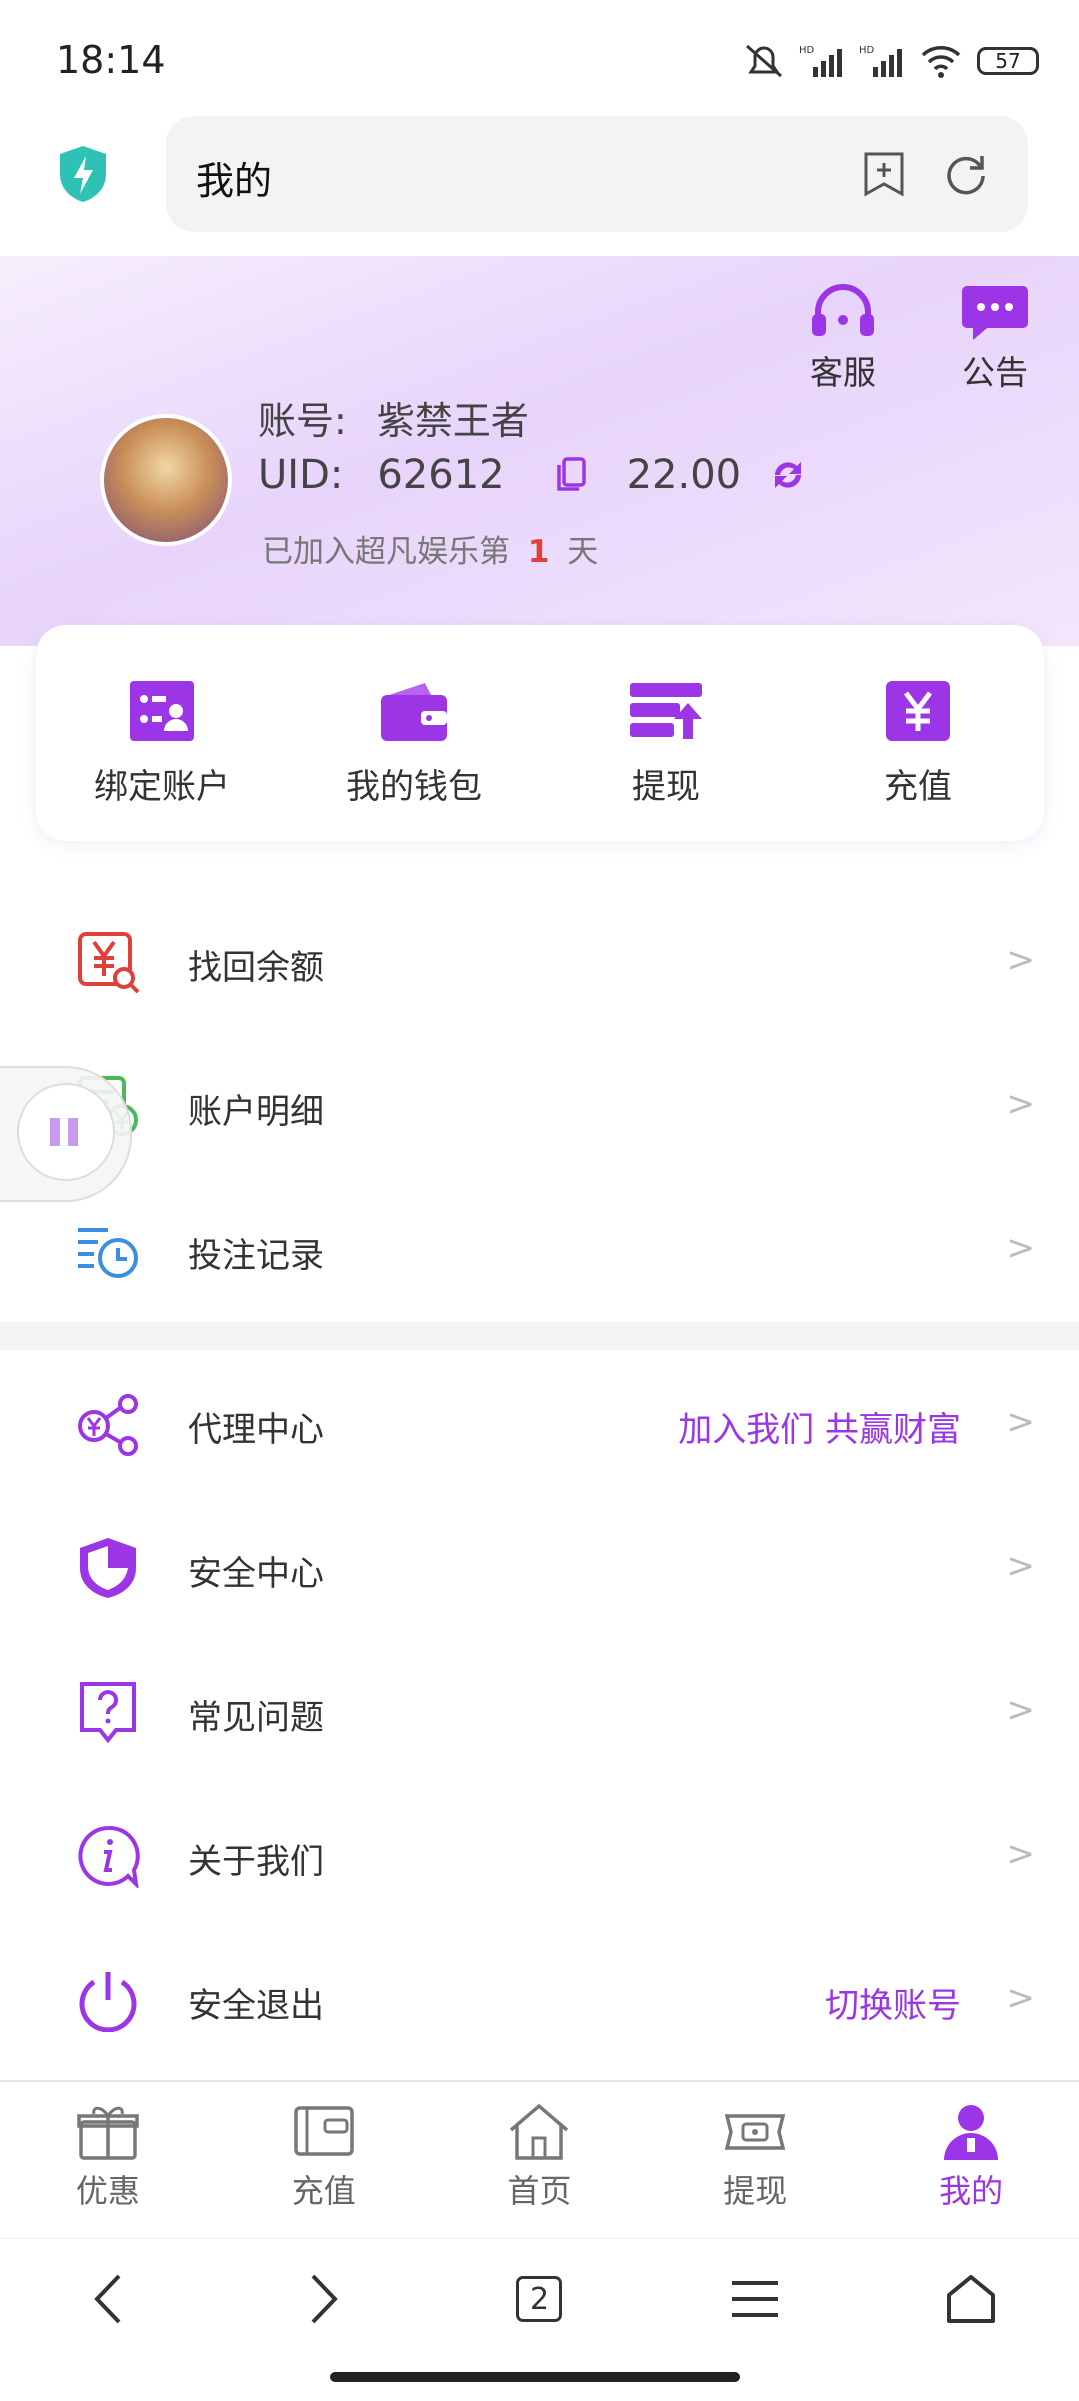  I want to click on service-label: 客服, so click(843, 372).